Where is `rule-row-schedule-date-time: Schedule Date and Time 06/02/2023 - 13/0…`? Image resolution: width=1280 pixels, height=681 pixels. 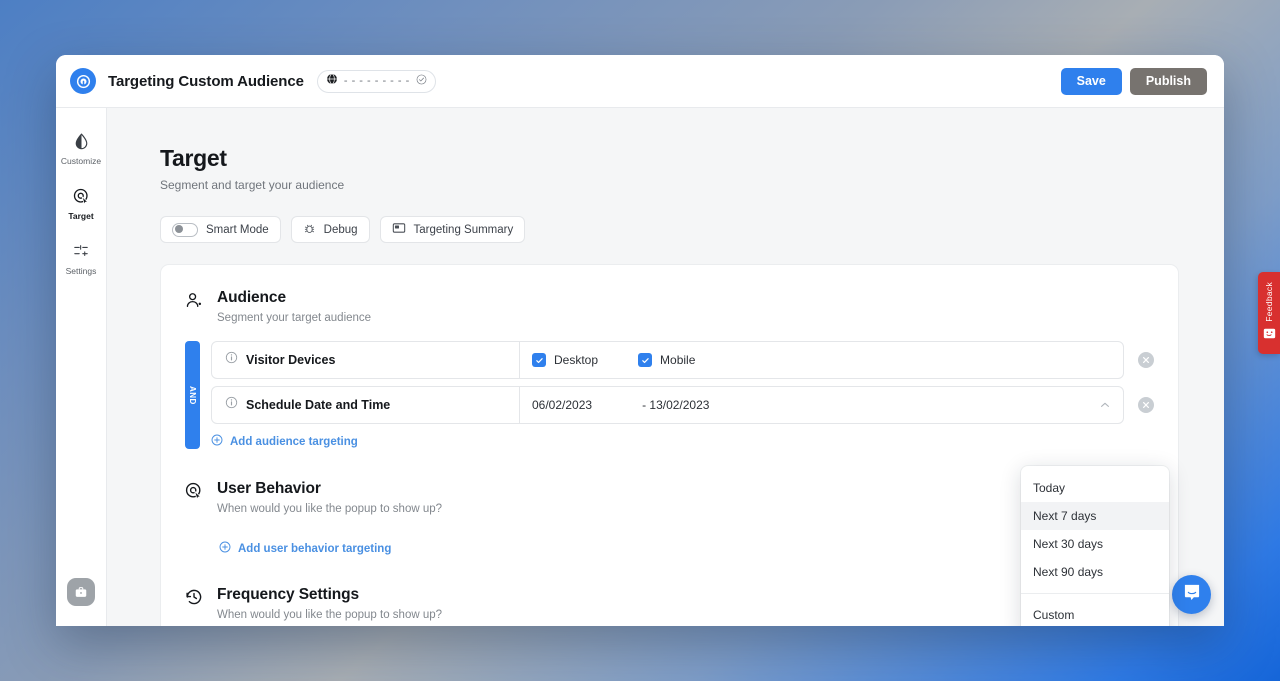
rule-row-schedule-date-time: Schedule Date and Time 06/02/2023 - 13/0… is located at coordinates (682, 405).